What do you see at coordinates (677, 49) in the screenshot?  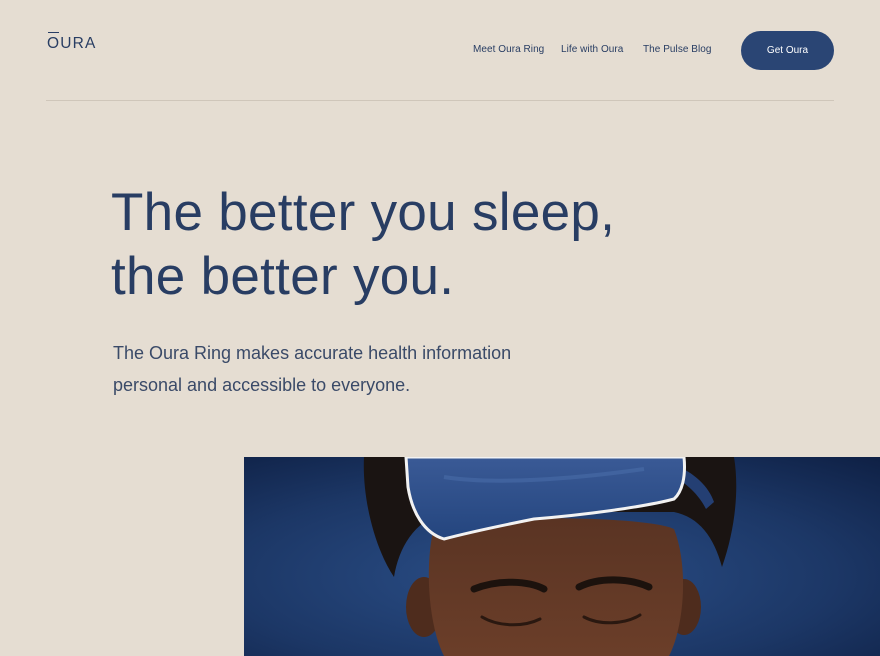 I see `nav-link-pulse-blog: The Pulse Blog` at bounding box center [677, 49].